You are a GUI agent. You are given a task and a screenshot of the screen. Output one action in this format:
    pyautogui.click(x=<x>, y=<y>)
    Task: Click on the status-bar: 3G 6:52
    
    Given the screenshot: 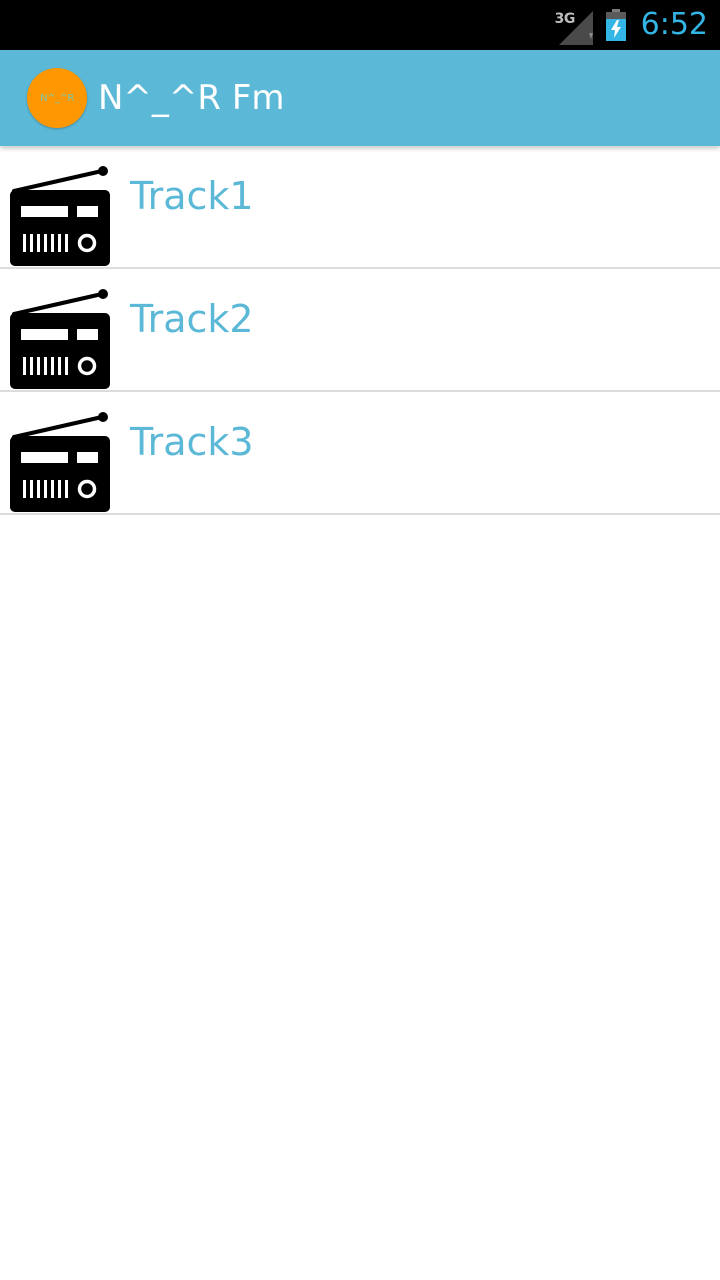 What is the action you would take?
    pyautogui.click(x=360, y=25)
    